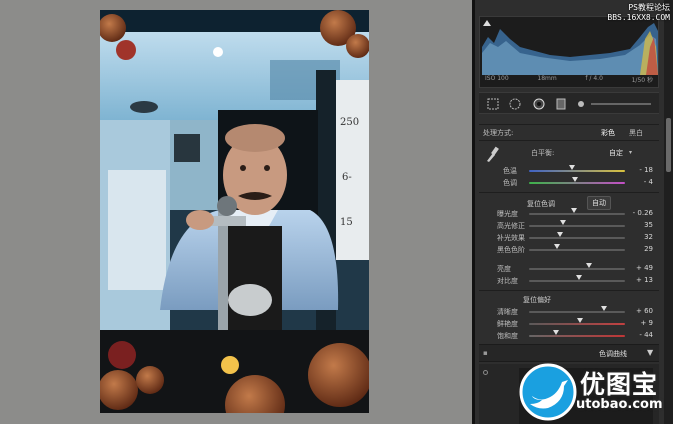  Describe the element at coordinates (646, 170) in the screenshot. I see `temp-value: - 18` at that location.